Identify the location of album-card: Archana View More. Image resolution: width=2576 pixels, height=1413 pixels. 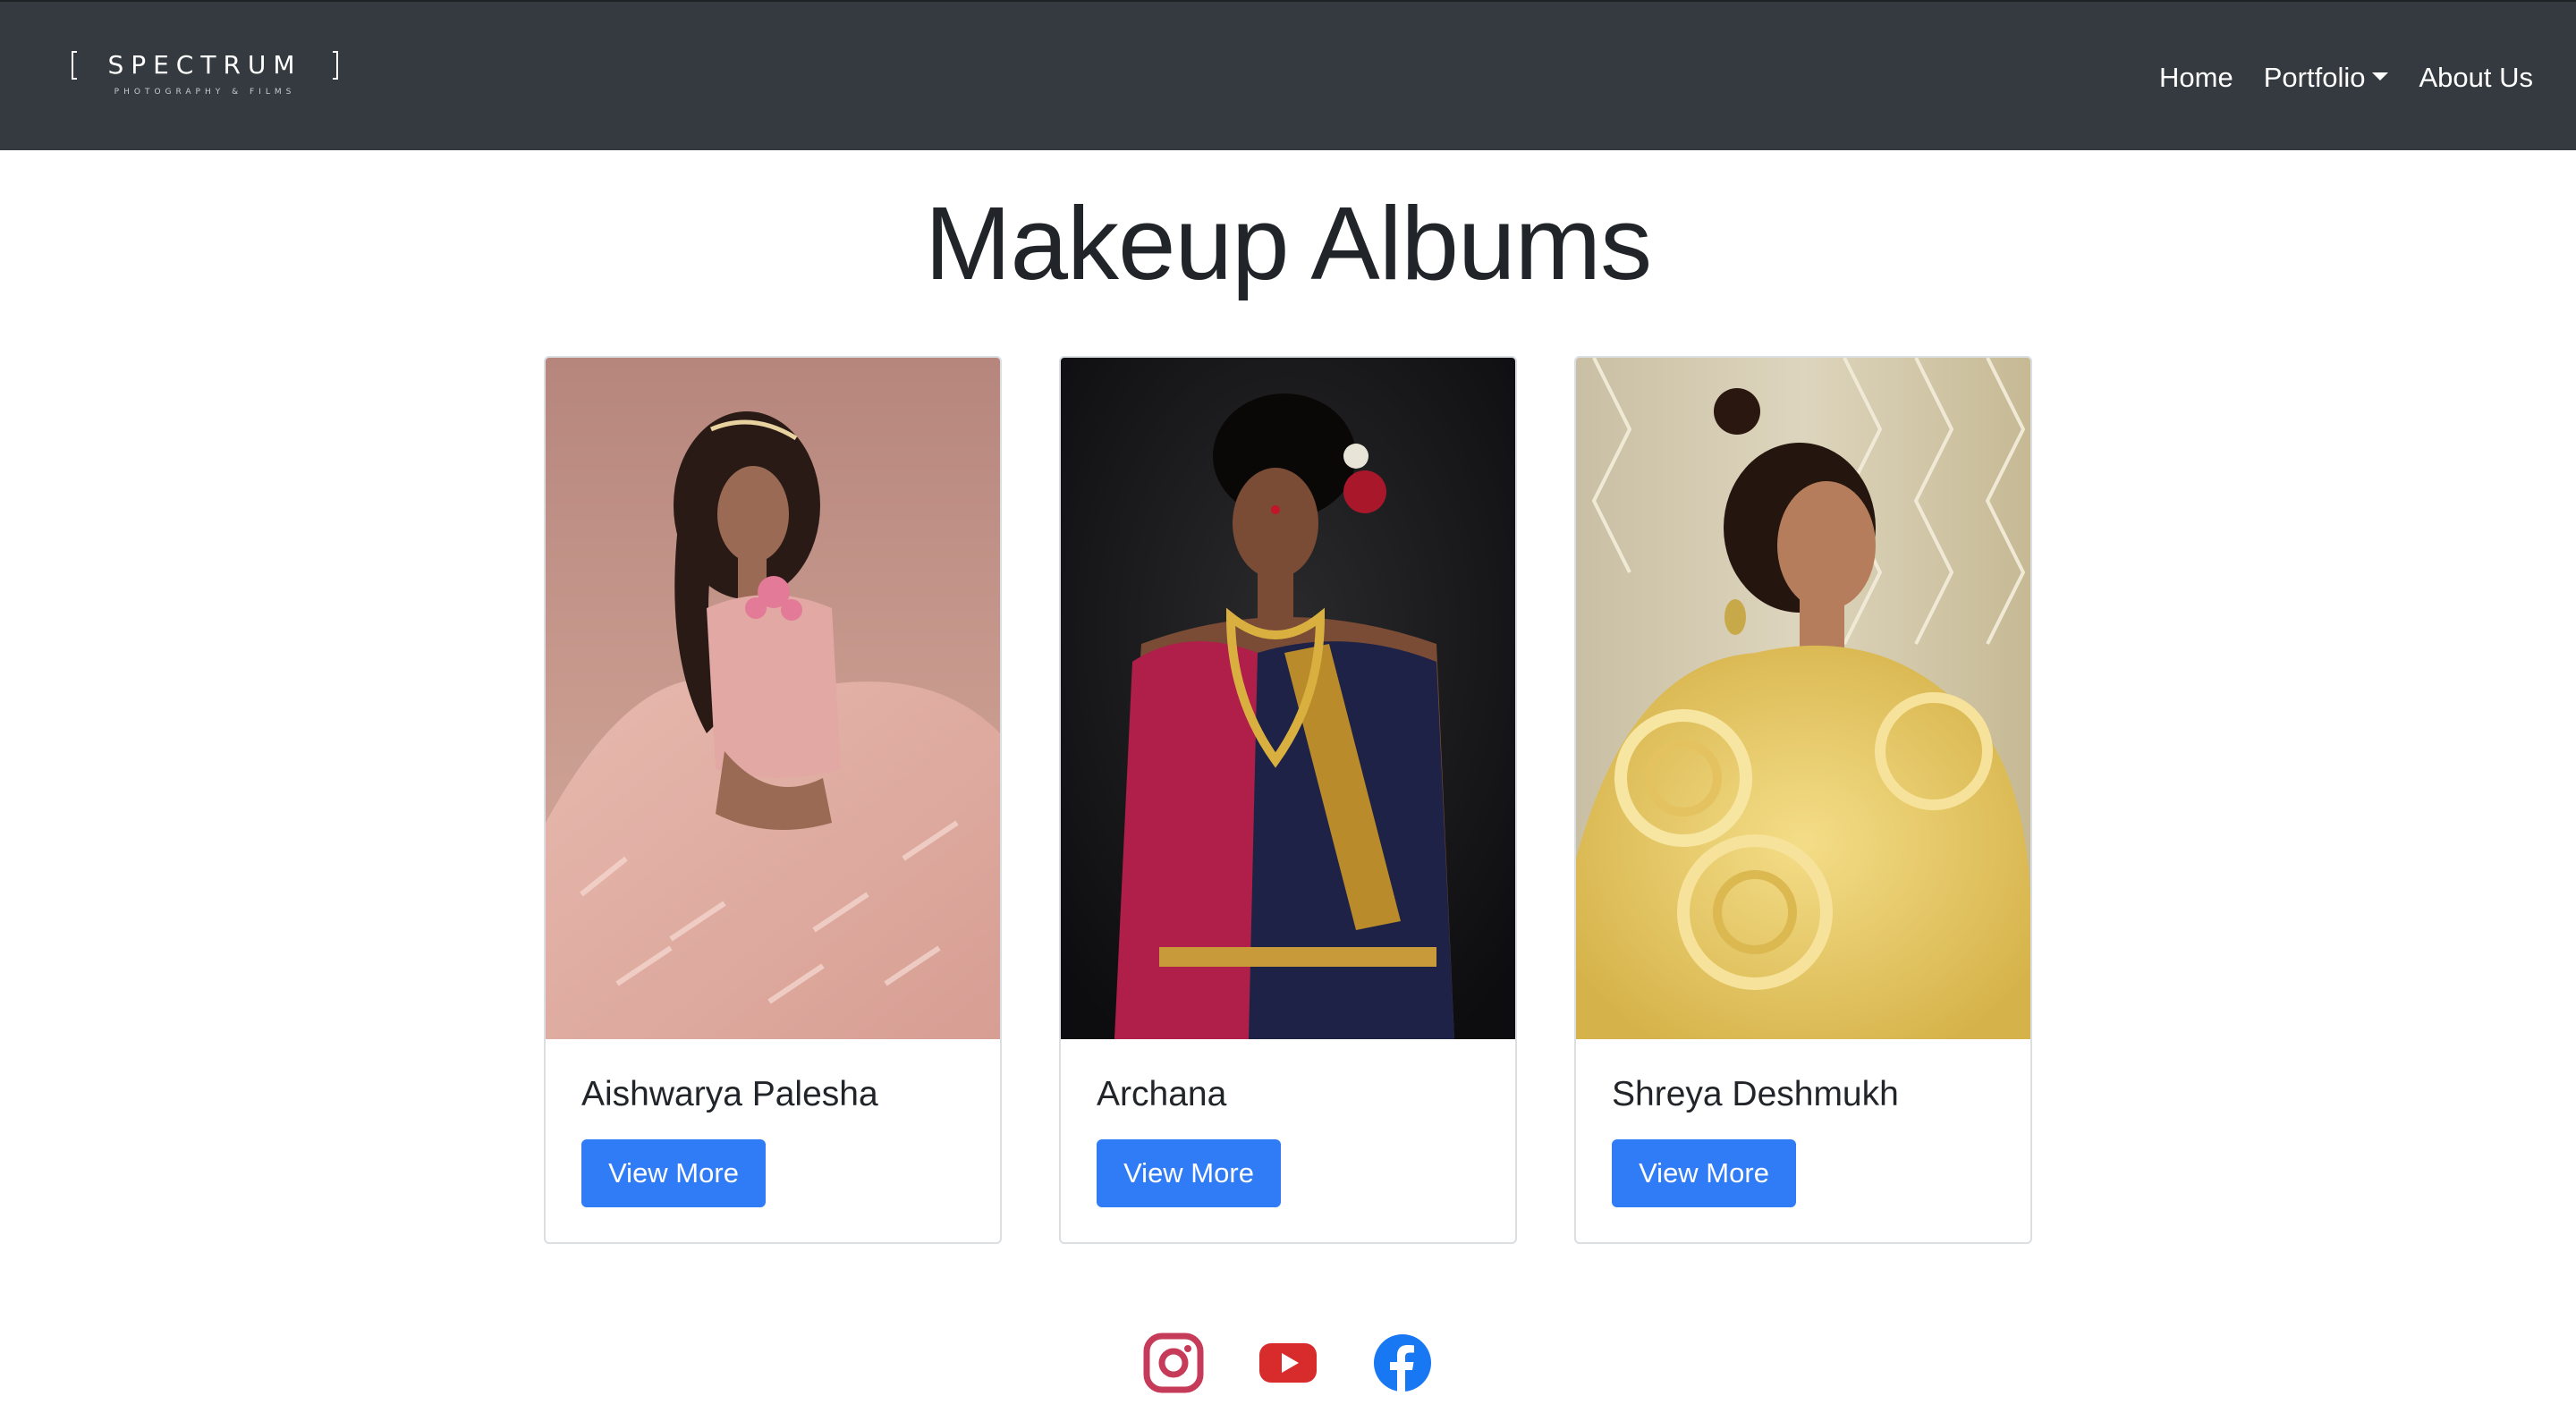
(1288, 800).